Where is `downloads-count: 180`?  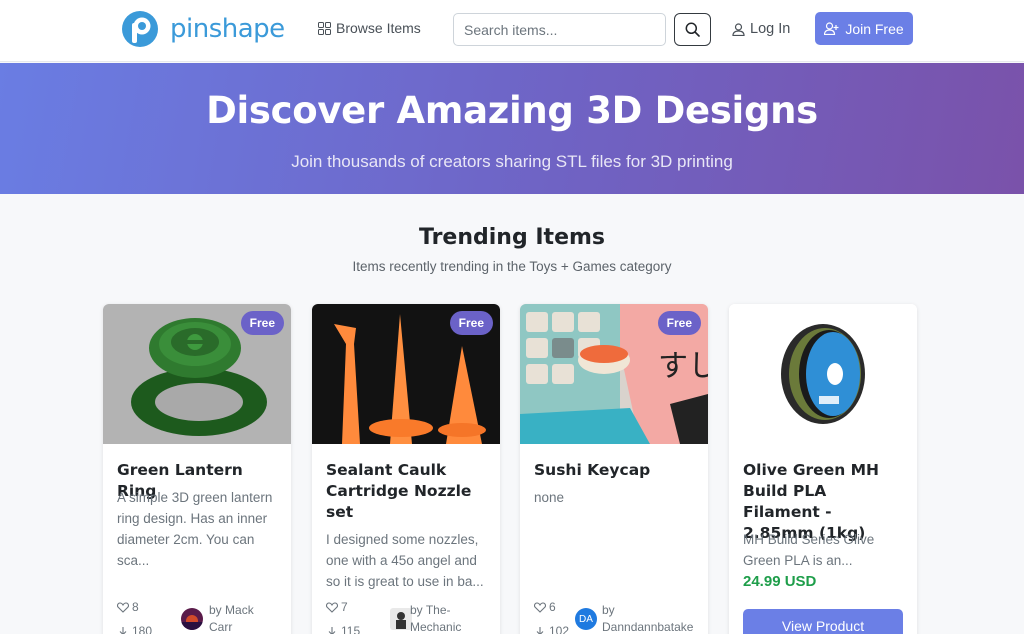
downloads-count: 180 is located at coordinates (134, 629).